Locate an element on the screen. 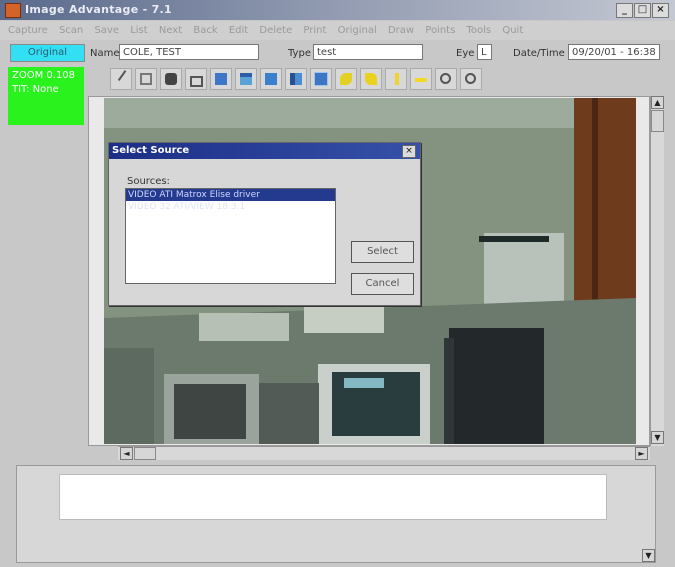 This screenshot has width=675, height=567. dialog-title: Select Source is located at coordinates (264, 151).